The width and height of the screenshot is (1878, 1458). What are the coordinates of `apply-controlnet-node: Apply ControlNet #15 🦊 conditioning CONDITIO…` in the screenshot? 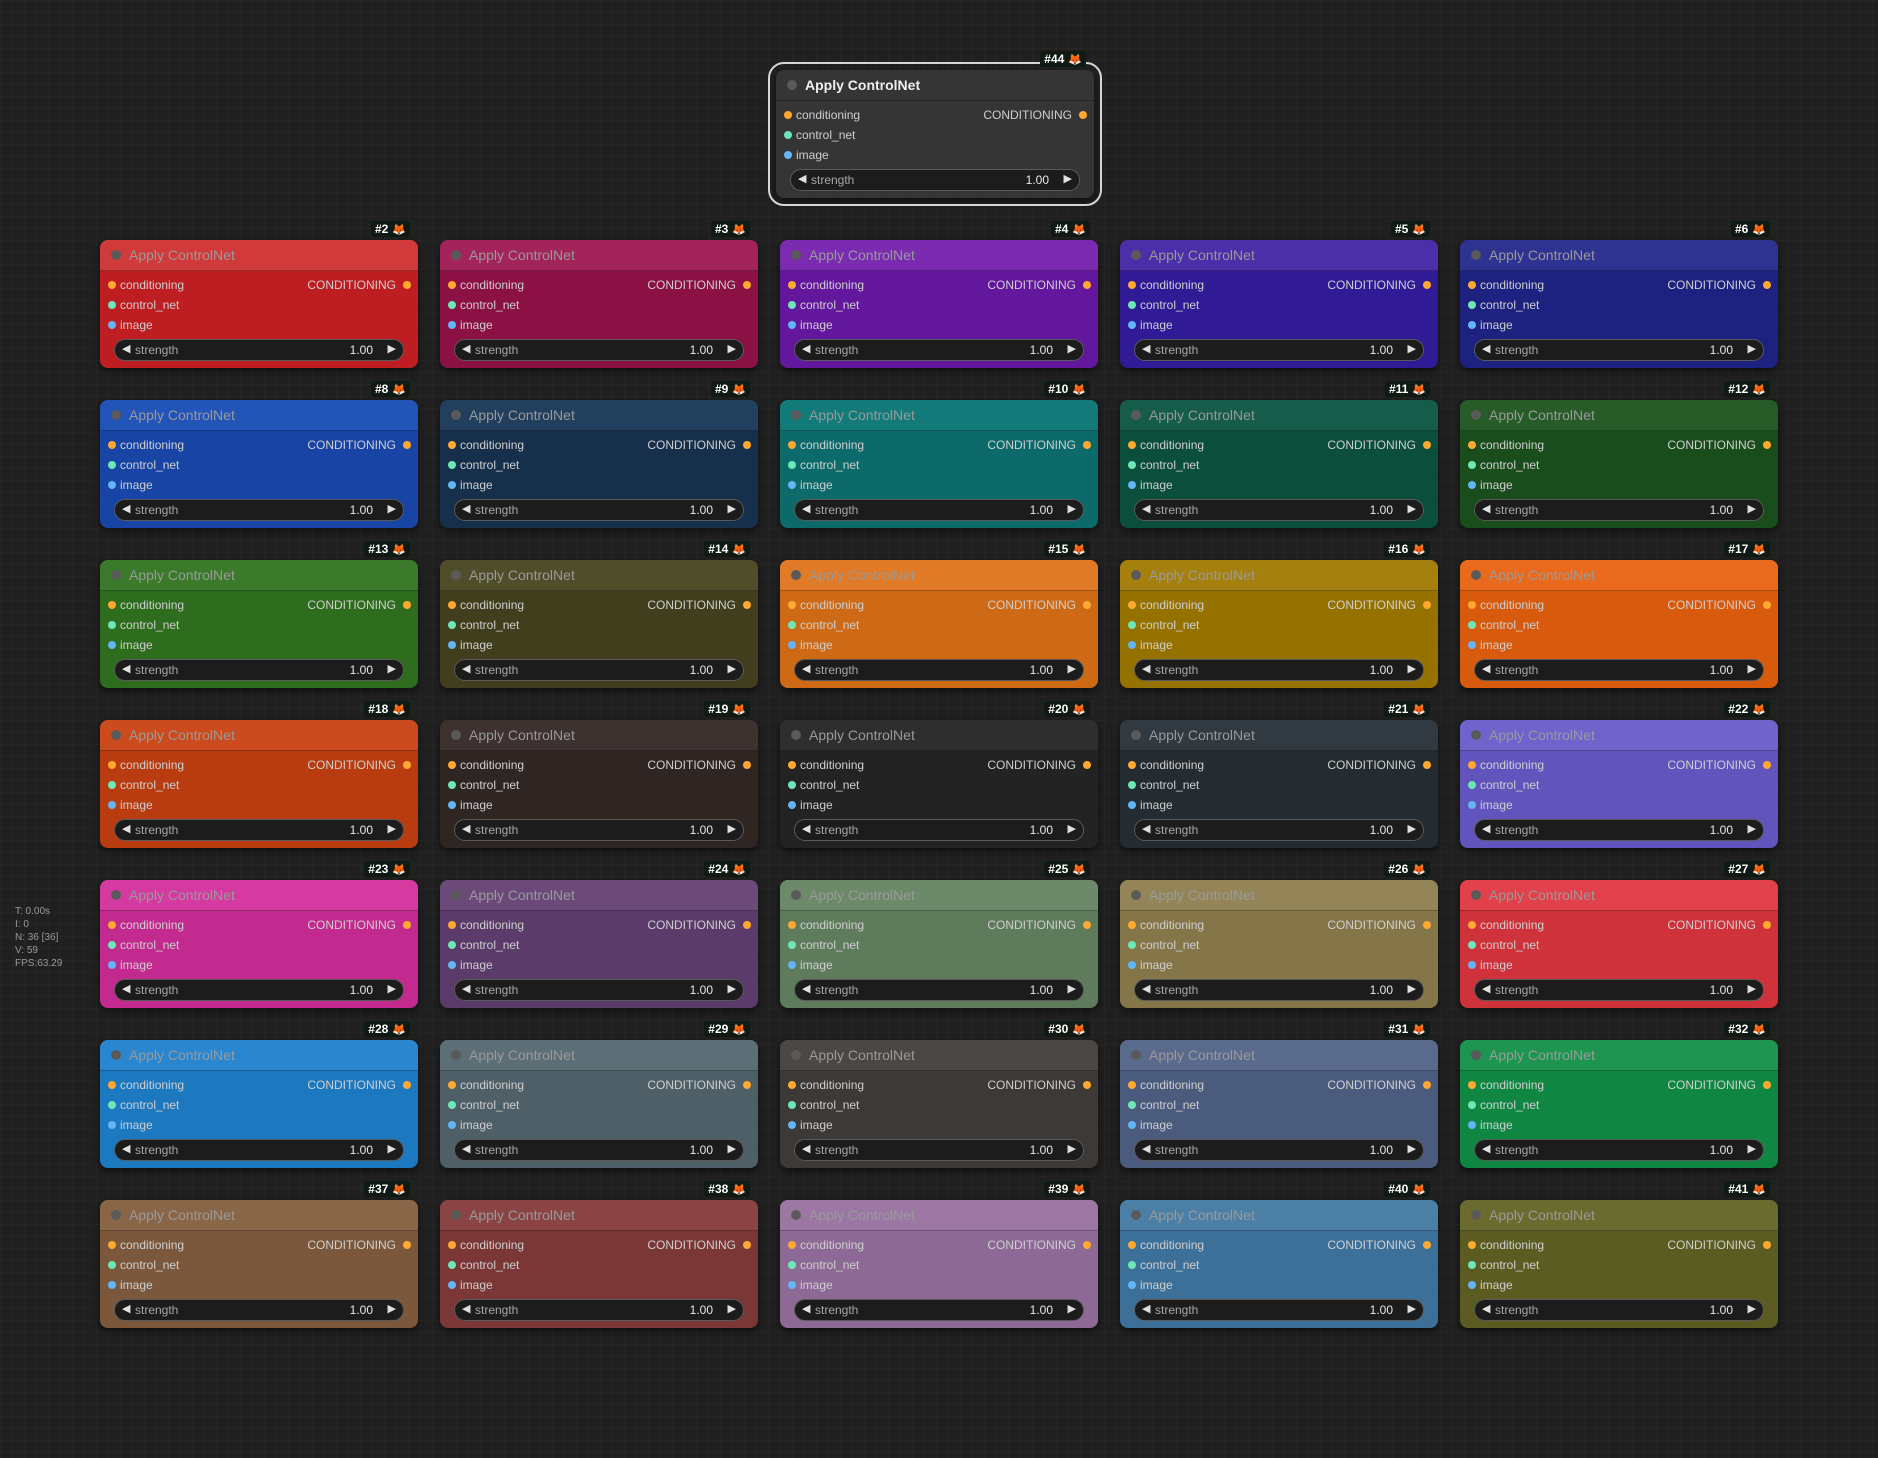 It's located at (939, 614).